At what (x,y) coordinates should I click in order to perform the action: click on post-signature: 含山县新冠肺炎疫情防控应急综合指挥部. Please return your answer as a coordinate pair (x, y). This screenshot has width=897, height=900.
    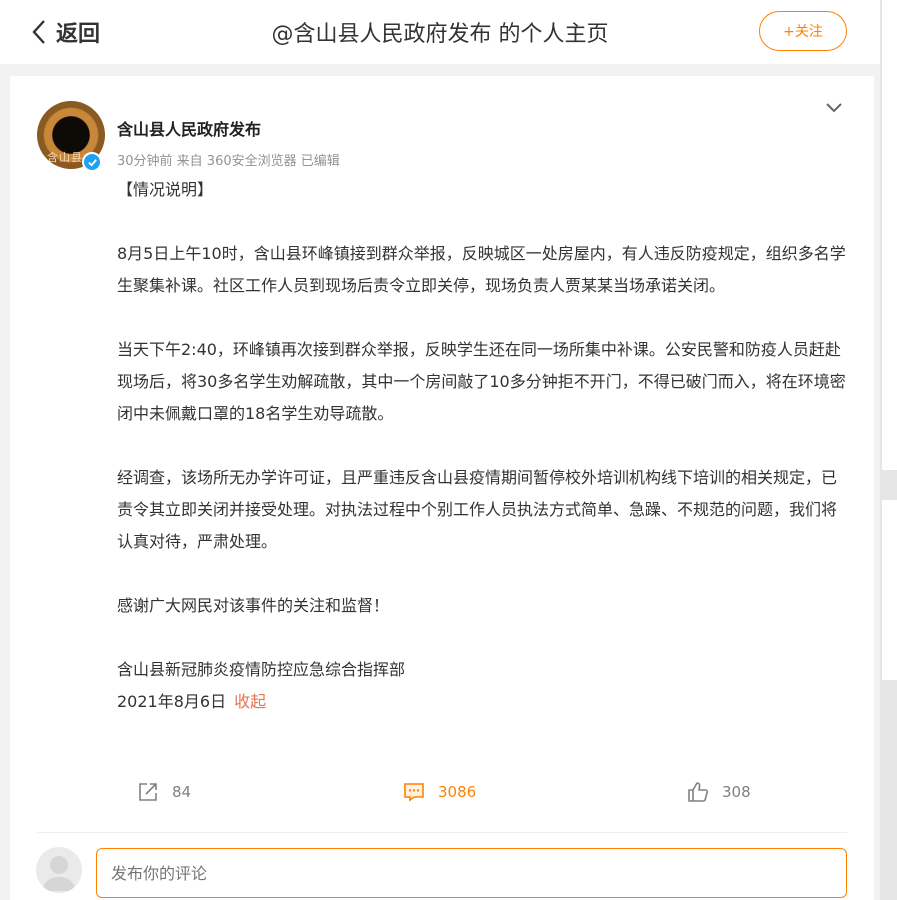
    Looking at the image, I should click on (261, 669).